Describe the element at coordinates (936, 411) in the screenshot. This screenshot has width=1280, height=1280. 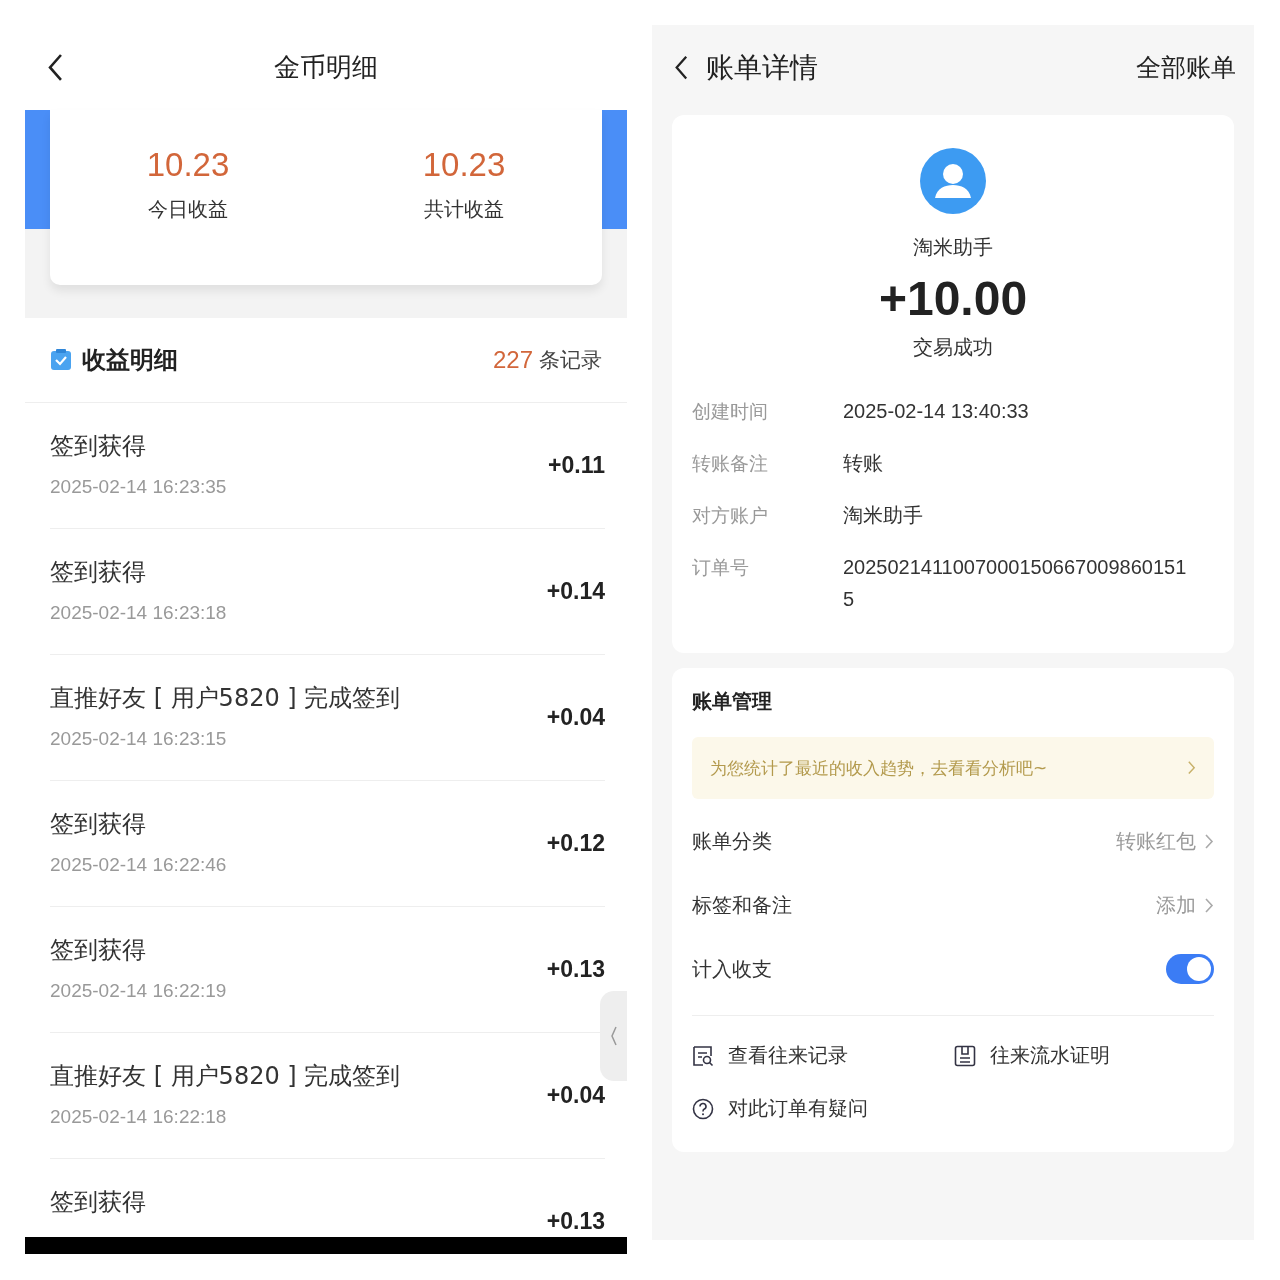
I see `detail-value: 2025-02-14 13:40:33` at that location.